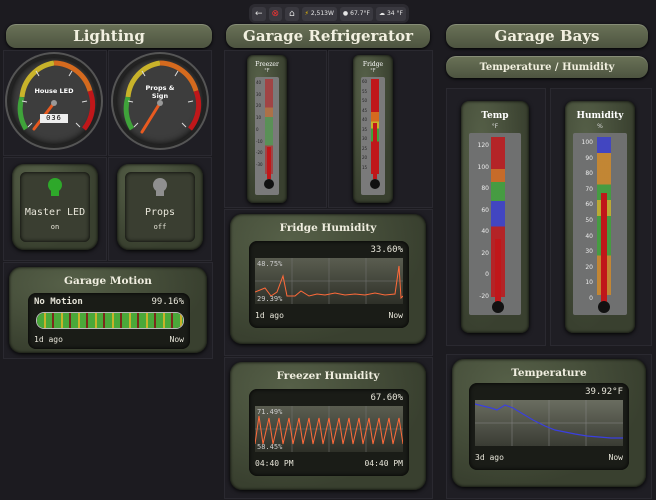  Describe the element at coordinates (589, 252) in the screenshot. I see `bays-humidity-tick: 30` at that location.